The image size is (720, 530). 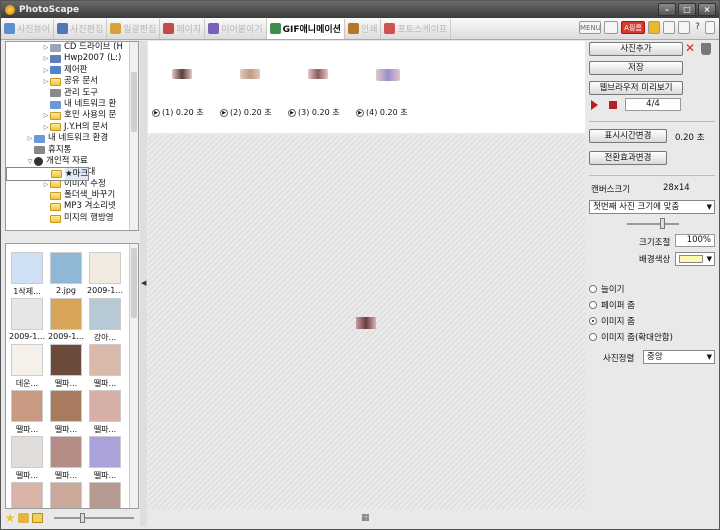 I want to click on tree-item: ▷ 내 네트워크 환경, so click(x=72, y=138).